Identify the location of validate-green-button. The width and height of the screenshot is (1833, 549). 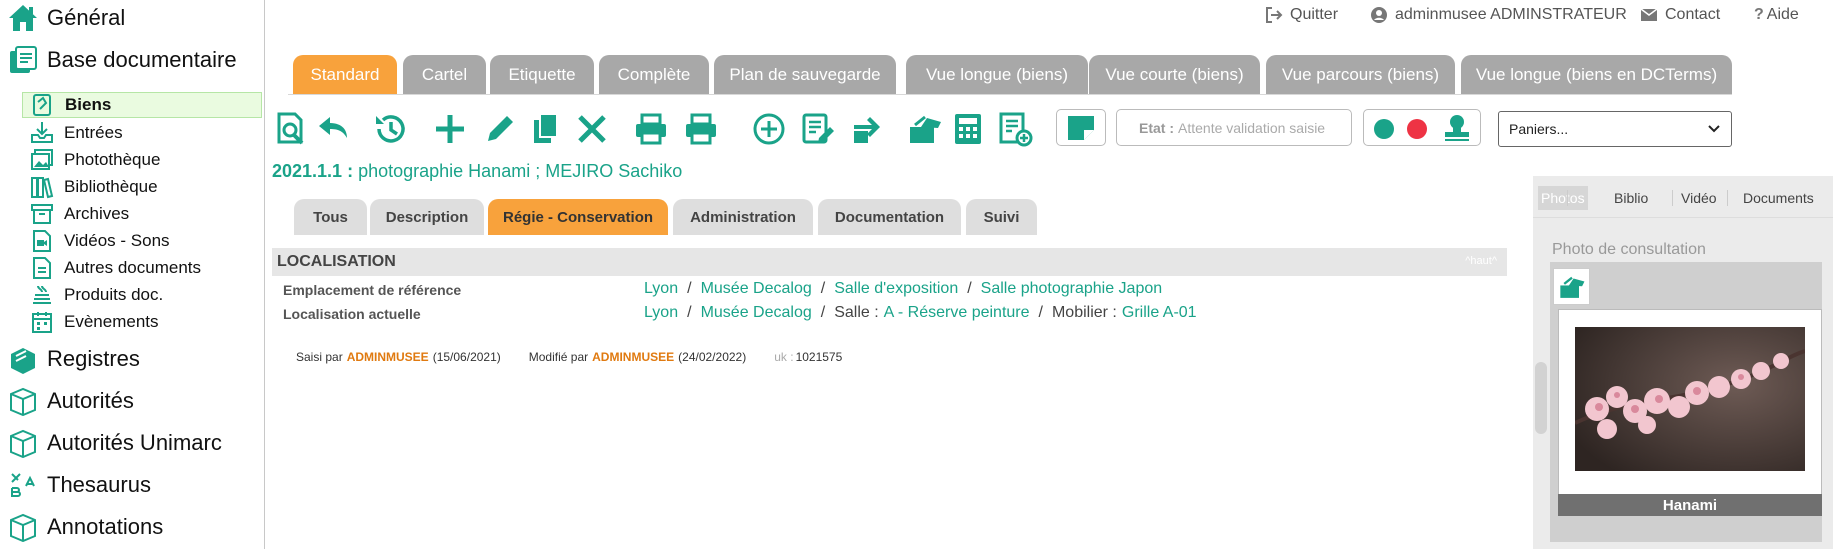
(1384, 129).